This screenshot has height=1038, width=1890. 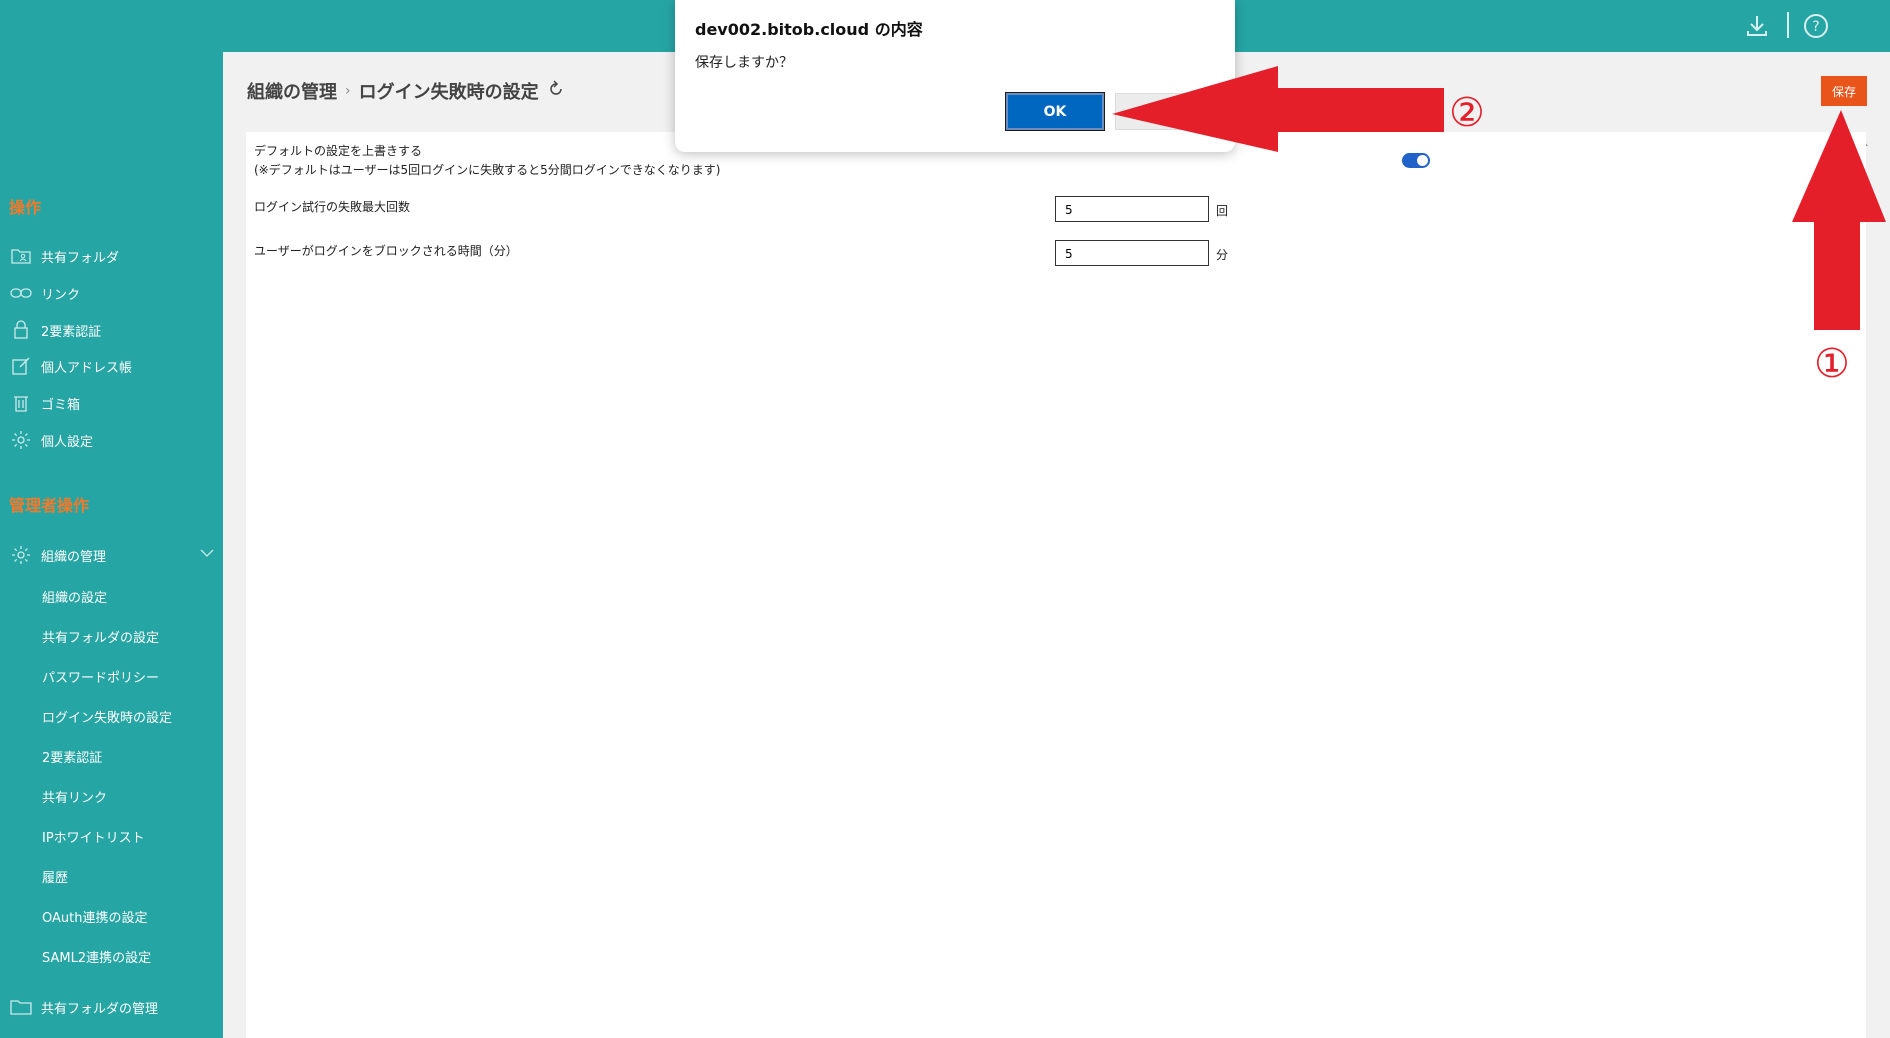 I want to click on sidebar-item-label: リンク, so click(x=61, y=295).